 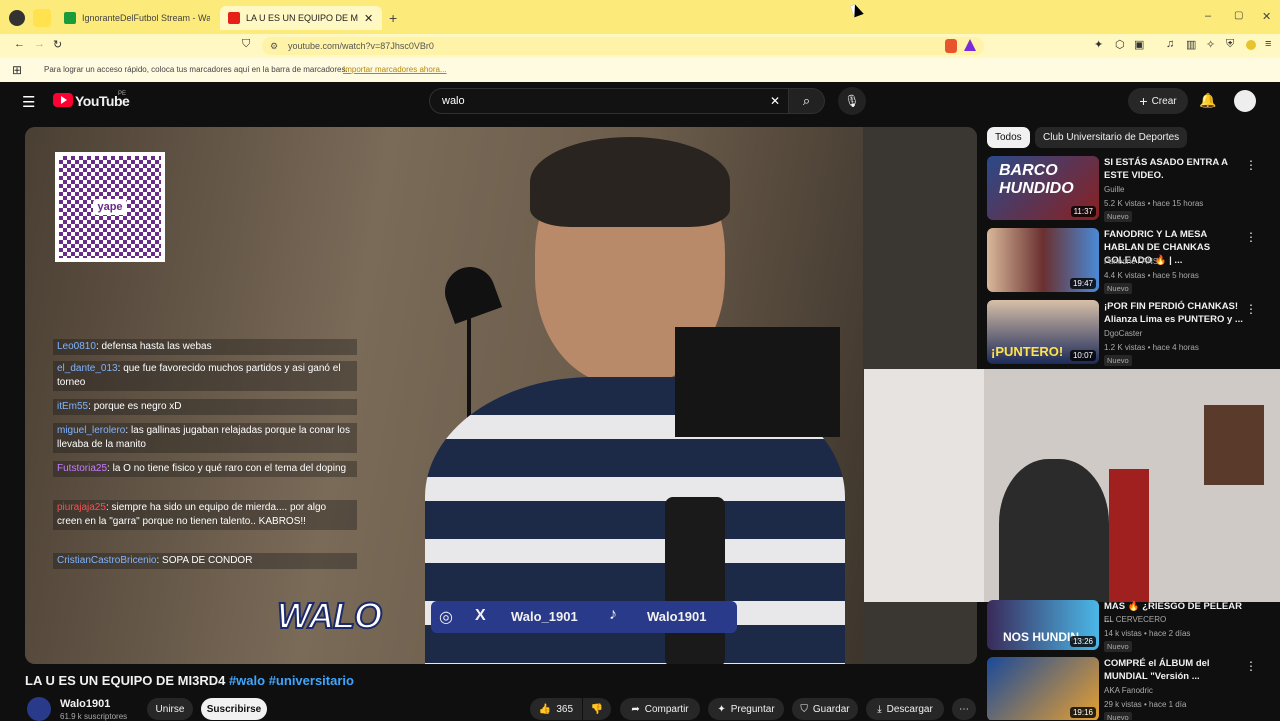 I want to click on apps-grid-icon: ⊞, so click(x=17, y=70).